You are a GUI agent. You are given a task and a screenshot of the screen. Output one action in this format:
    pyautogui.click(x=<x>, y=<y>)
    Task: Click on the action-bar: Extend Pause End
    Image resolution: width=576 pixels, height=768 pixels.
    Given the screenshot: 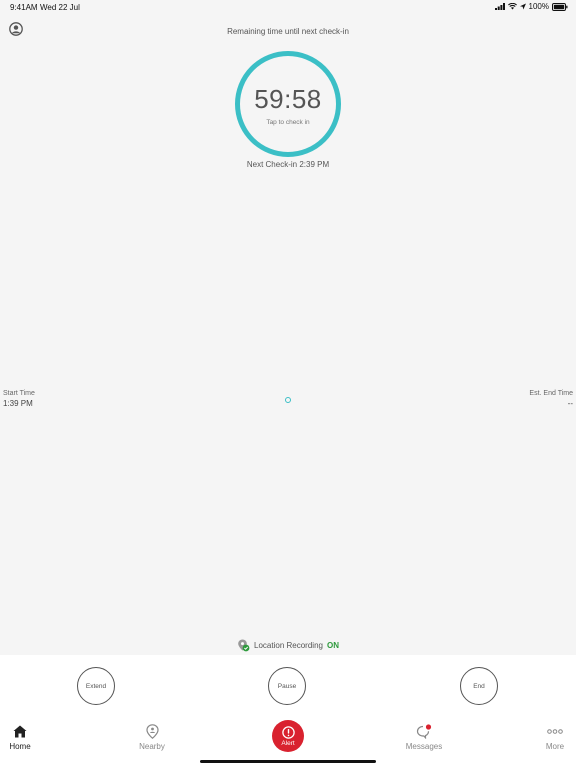 What is the action you would take?
    pyautogui.click(x=288, y=686)
    